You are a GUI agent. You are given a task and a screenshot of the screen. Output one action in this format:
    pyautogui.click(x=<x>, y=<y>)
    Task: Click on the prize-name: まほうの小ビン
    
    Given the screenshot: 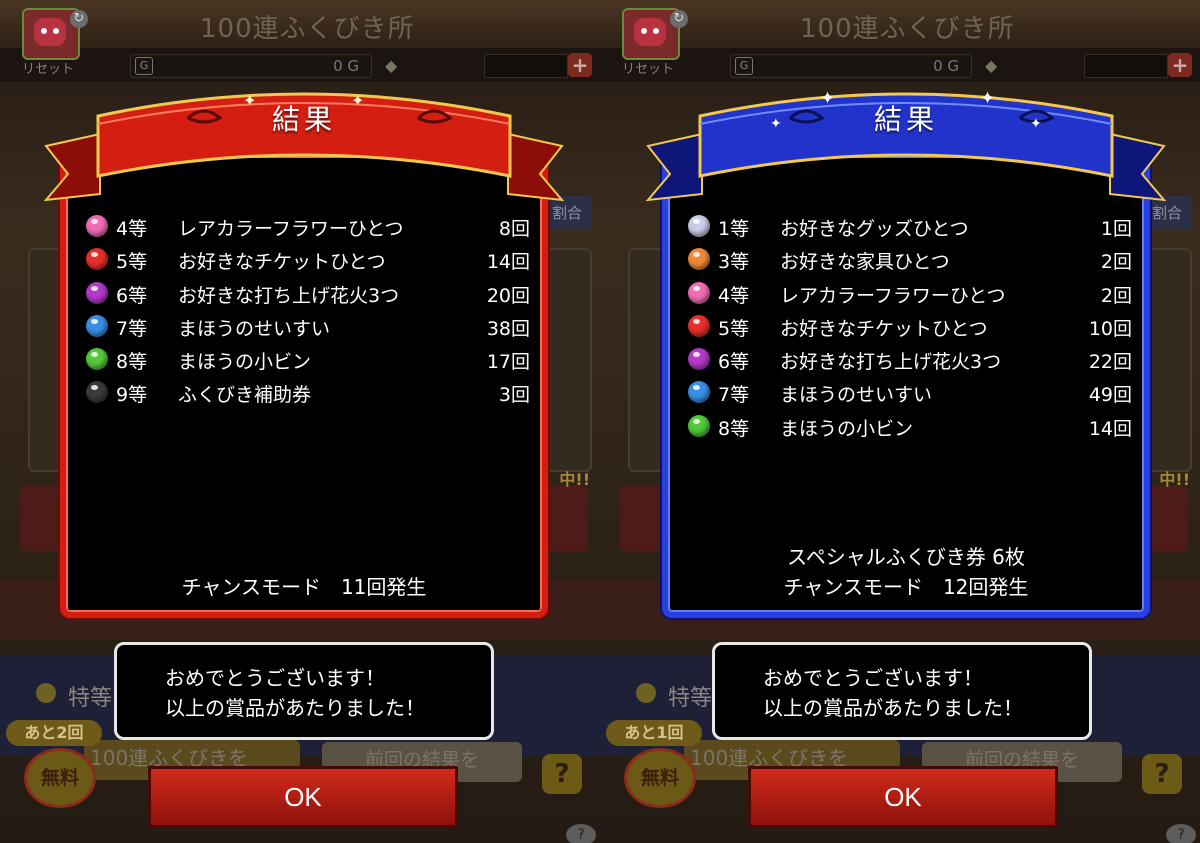 What is the action you would take?
    pyautogui.click(x=847, y=428)
    